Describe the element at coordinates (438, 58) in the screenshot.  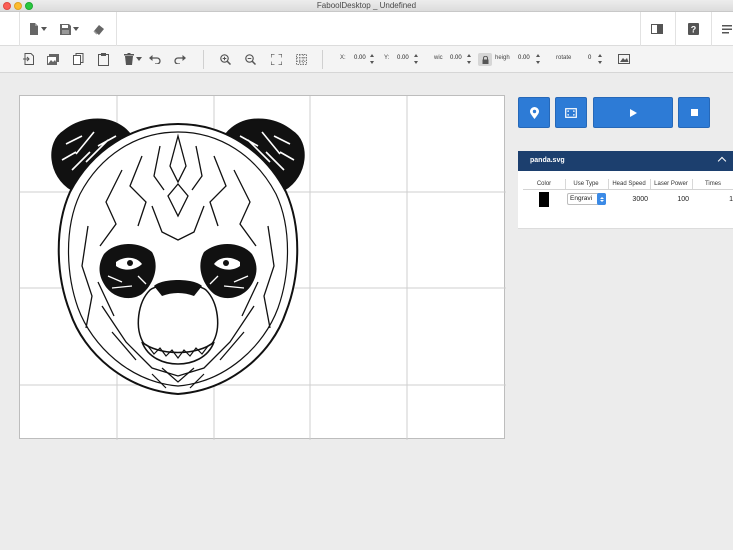
I see `width-label: wic` at that location.